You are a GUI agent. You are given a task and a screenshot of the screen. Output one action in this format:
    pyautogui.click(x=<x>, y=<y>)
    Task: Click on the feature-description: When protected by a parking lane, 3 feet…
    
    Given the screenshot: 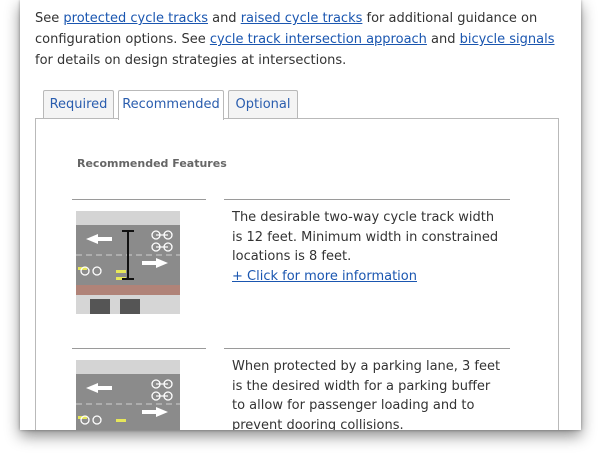 What is the action you would take?
    pyautogui.click(x=368, y=393)
    